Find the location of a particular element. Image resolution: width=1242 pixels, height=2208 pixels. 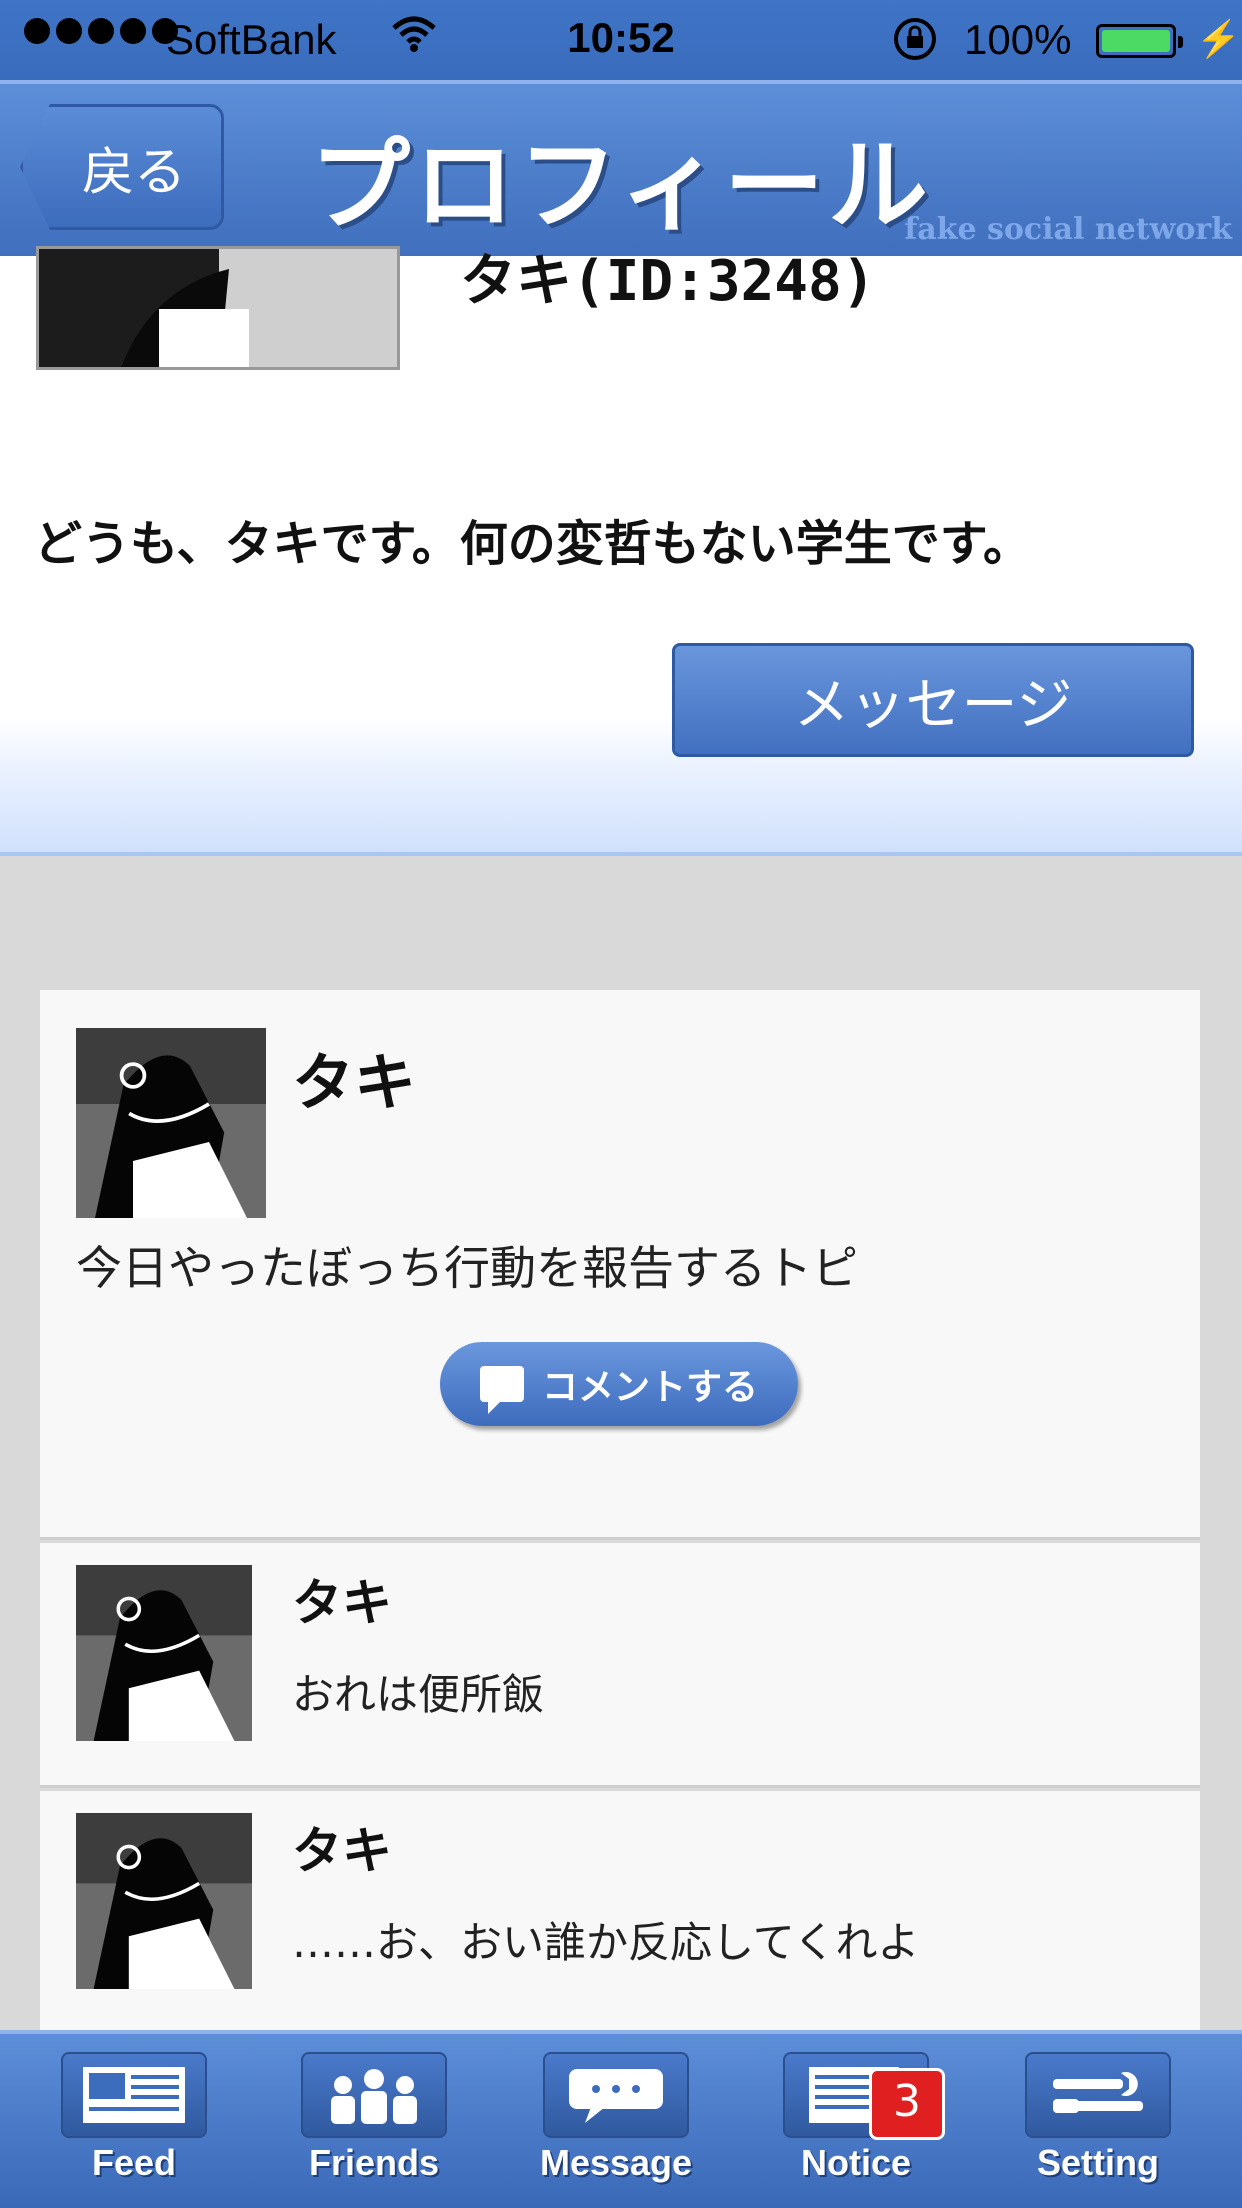

notification-badge: 3 is located at coordinates (907, 2104).